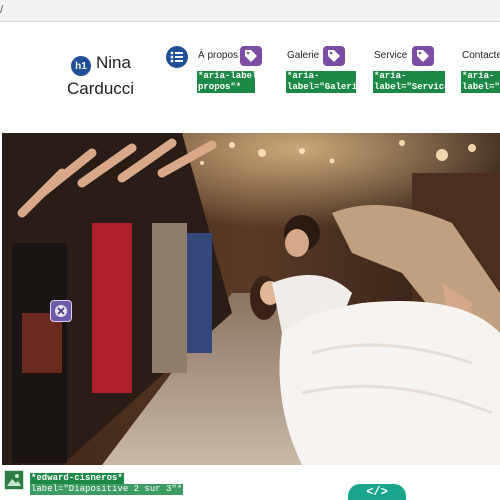 This screenshot has height=500, width=500. I want to click on image-icon, so click(14, 480).